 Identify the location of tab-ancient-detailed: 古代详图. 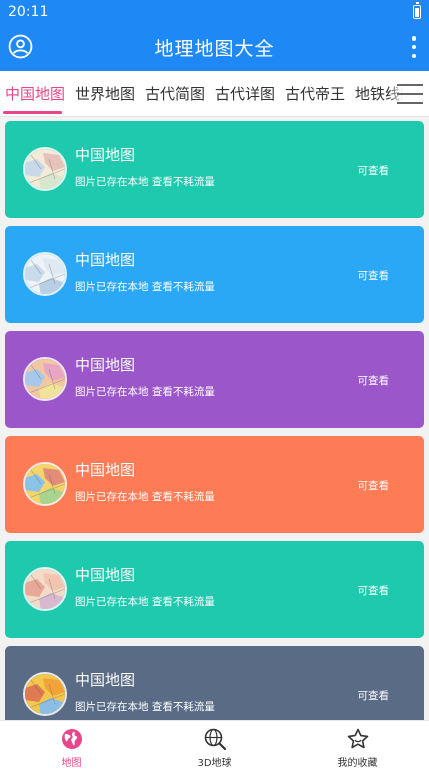
(245, 93).